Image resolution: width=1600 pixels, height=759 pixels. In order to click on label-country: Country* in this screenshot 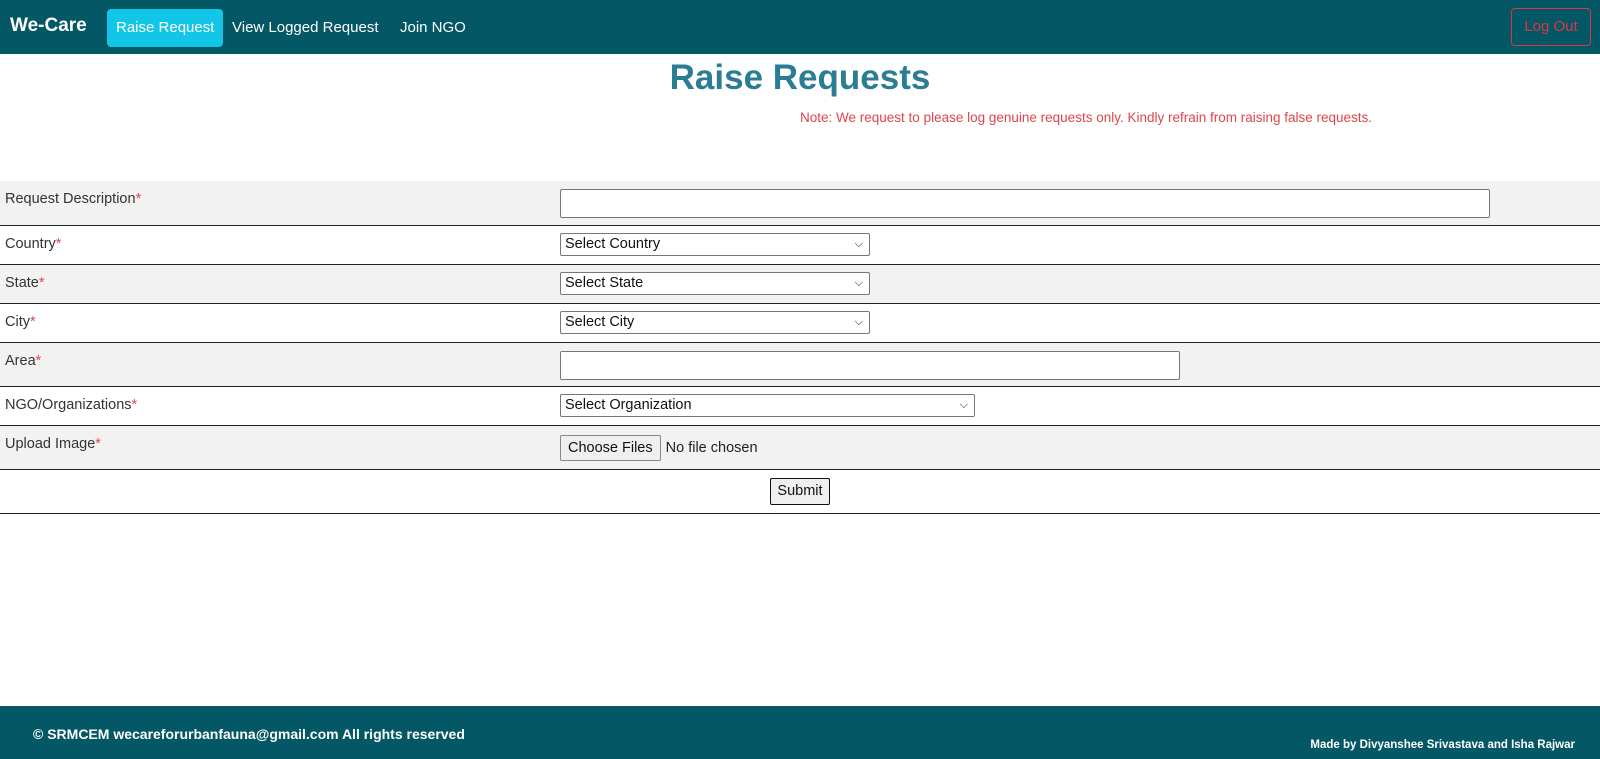, I will do `click(33, 243)`.